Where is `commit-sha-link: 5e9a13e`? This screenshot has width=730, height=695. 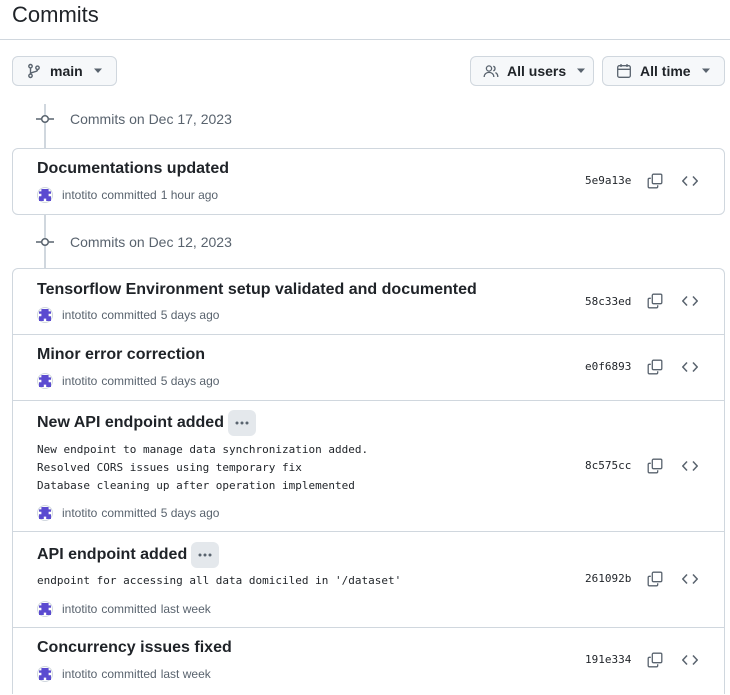 commit-sha-link: 5e9a13e is located at coordinates (608, 180).